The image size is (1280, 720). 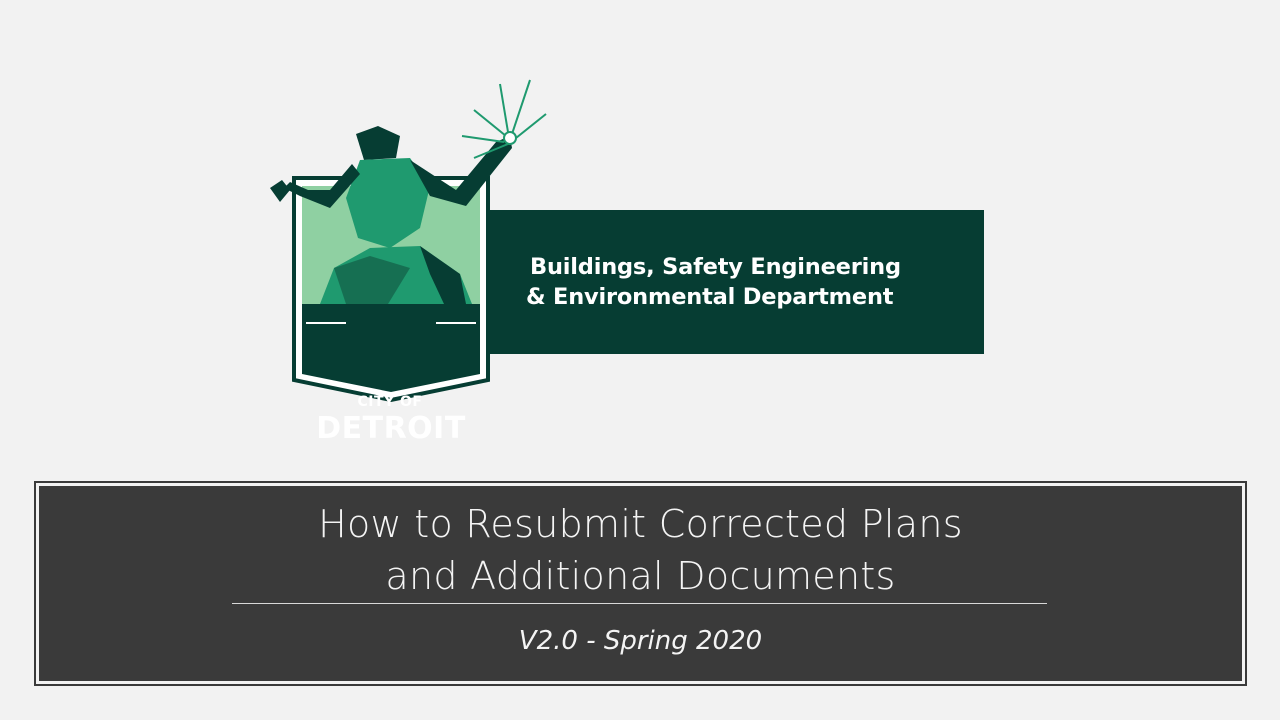 What do you see at coordinates (640, 524) in the screenshot?
I see `title-line1: How to Resubmit Corrected Plans` at bounding box center [640, 524].